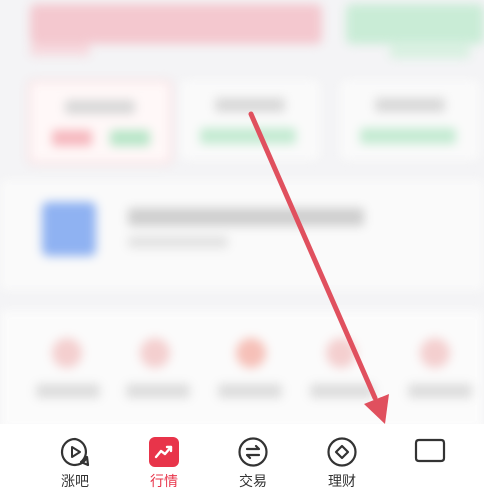 This screenshot has height=498, width=484. Describe the element at coordinates (164, 452) in the screenshot. I see `chart-trend-icon` at that location.